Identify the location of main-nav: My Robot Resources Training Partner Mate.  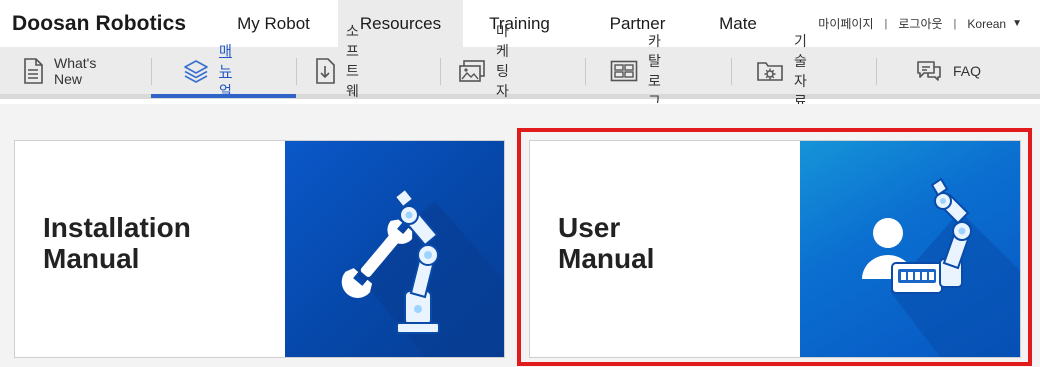
(493, 23).